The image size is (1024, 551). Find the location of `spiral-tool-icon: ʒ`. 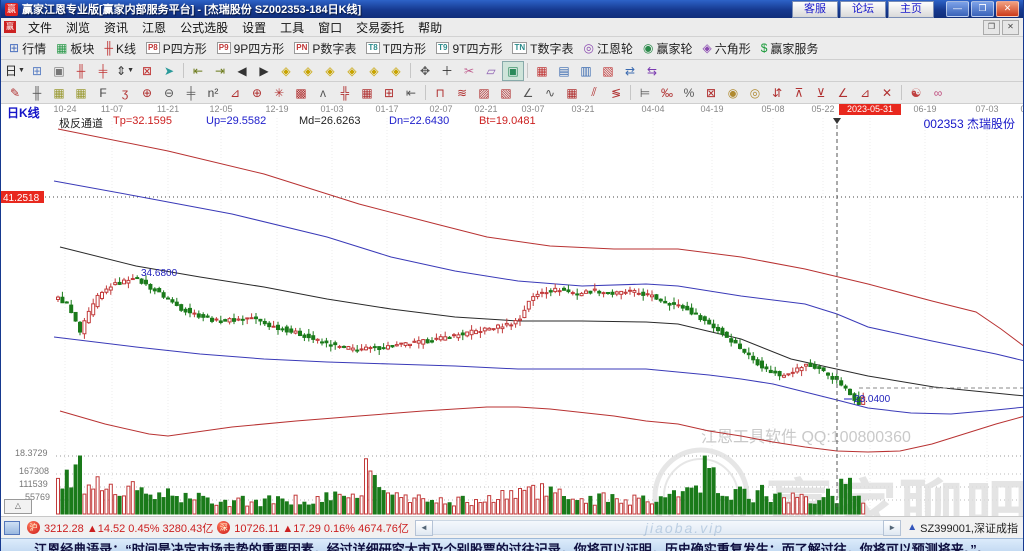

spiral-tool-icon: ʒ is located at coordinates (125, 93).